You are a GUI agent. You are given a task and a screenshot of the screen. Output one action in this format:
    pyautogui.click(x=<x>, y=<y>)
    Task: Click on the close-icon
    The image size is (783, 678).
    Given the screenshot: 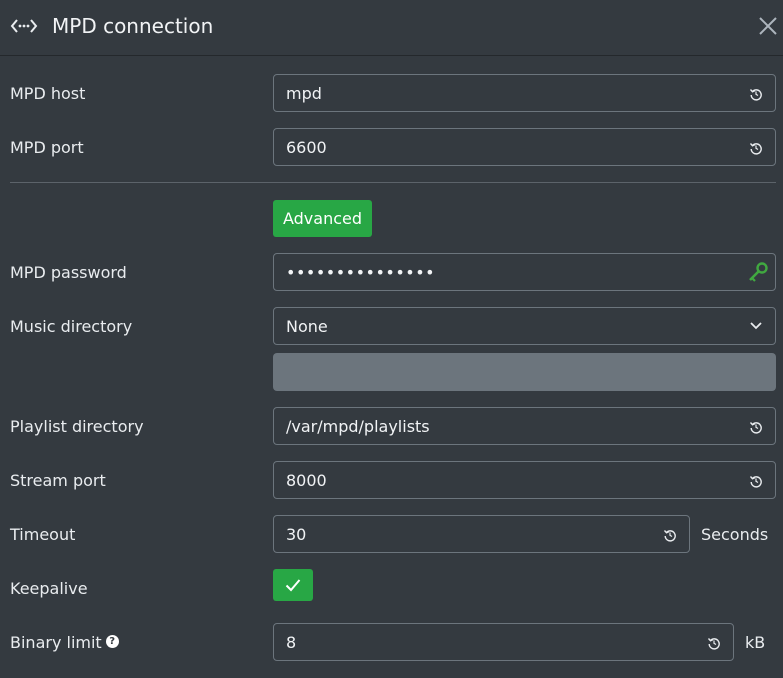 What is the action you would take?
    pyautogui.click(x=768, y=26)
    